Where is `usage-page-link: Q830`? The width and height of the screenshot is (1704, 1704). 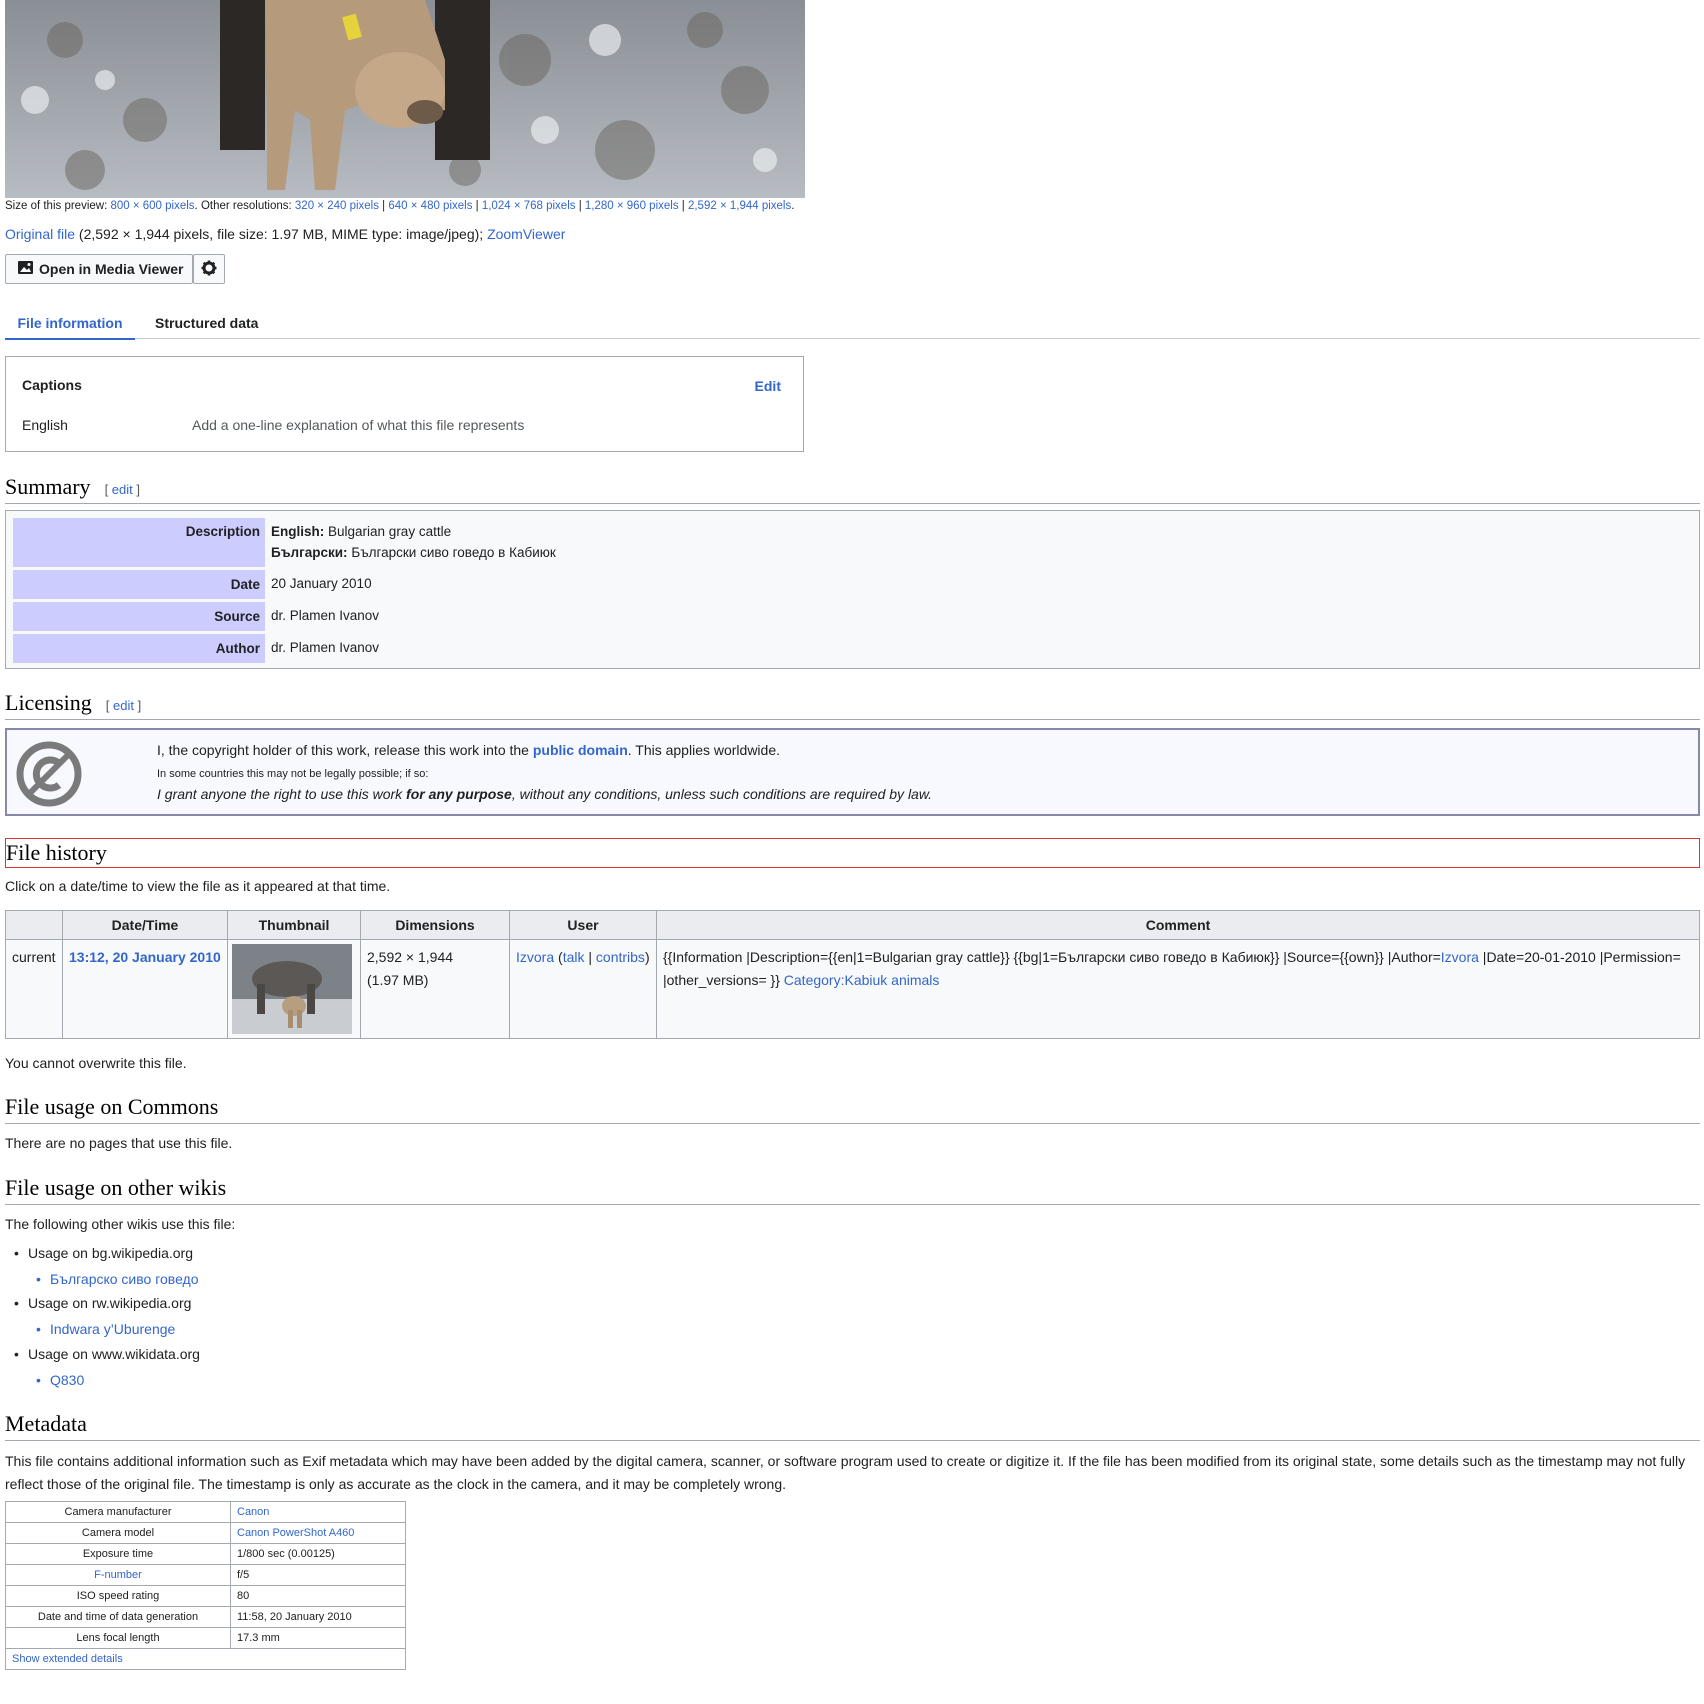 usage-page-link: Q830 is located at coordinates (60, 1380).